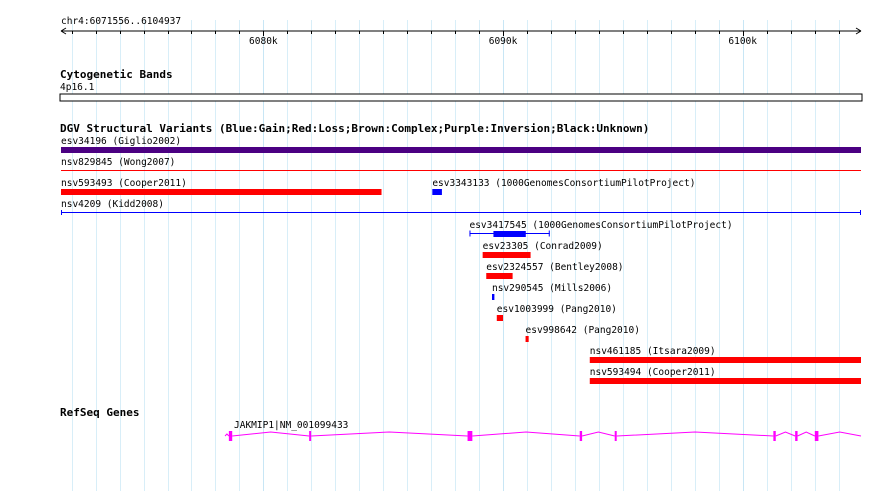  What do you see at coordinates (461, 85) in the screenshot?
I see `cytoband-track: Cytogenetic Bands 4p16.1` at bounding box center [461, 85].